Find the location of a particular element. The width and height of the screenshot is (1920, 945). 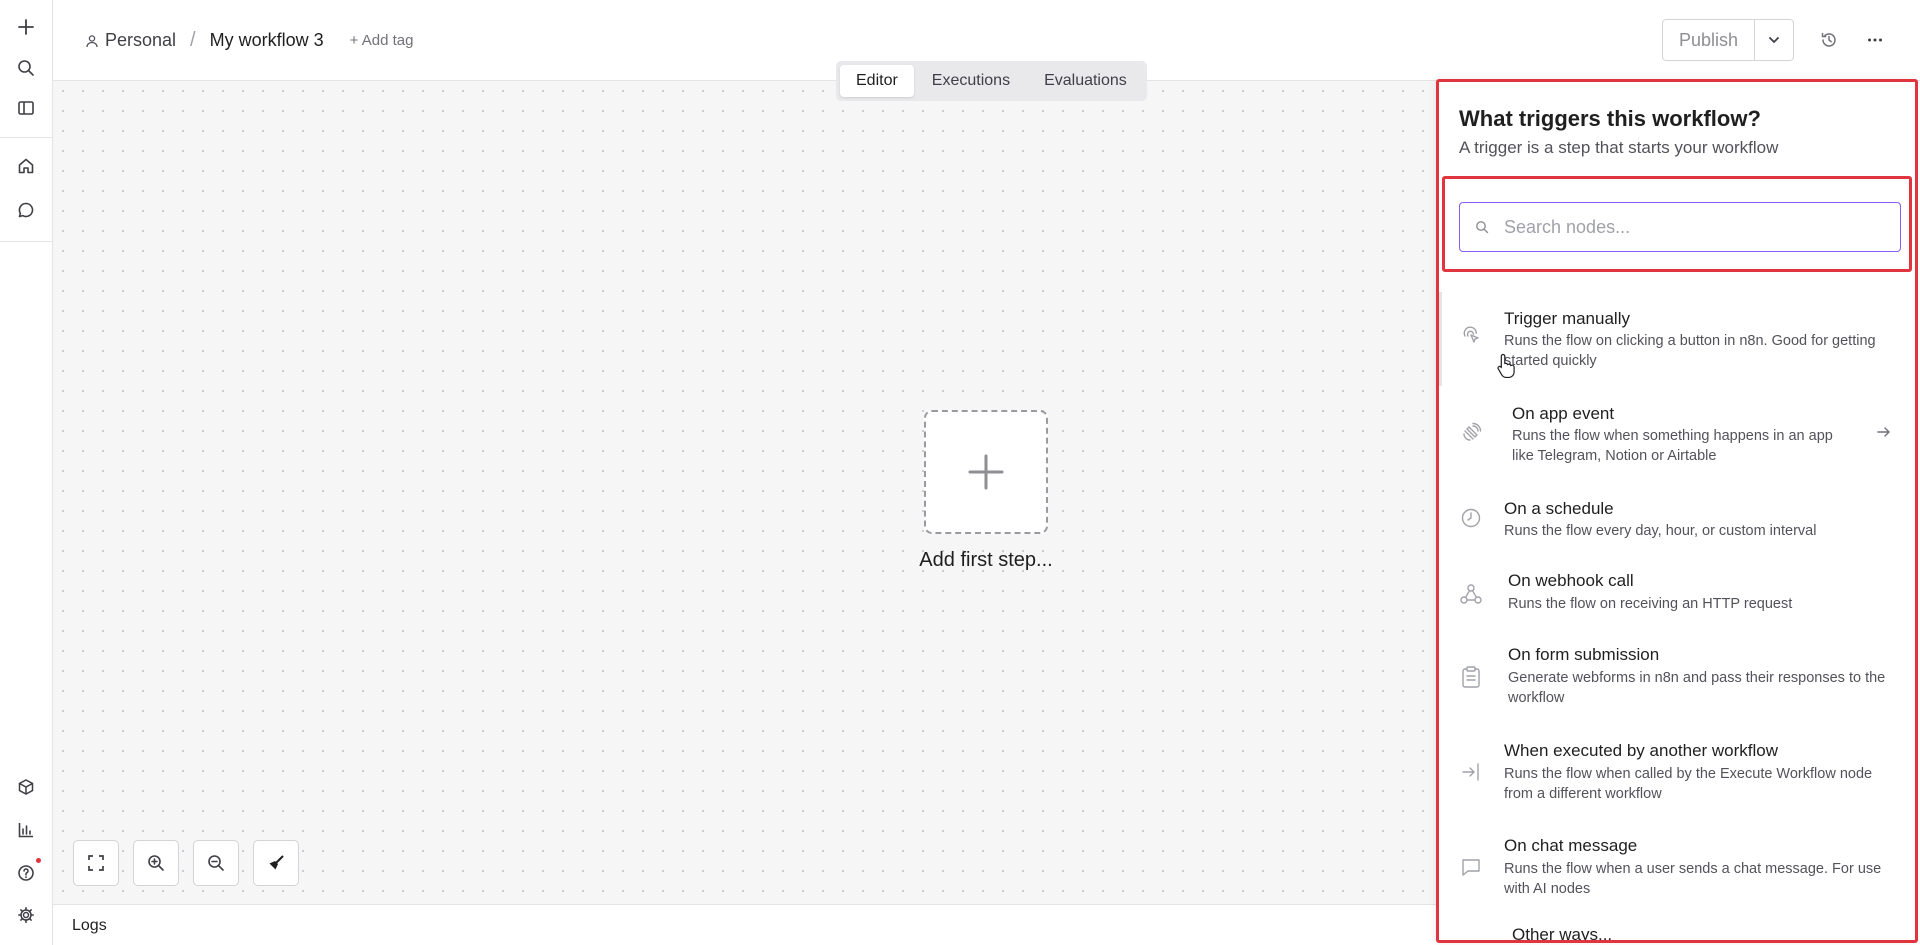

logs-bar: Logs is located at coordinates (745, 924).